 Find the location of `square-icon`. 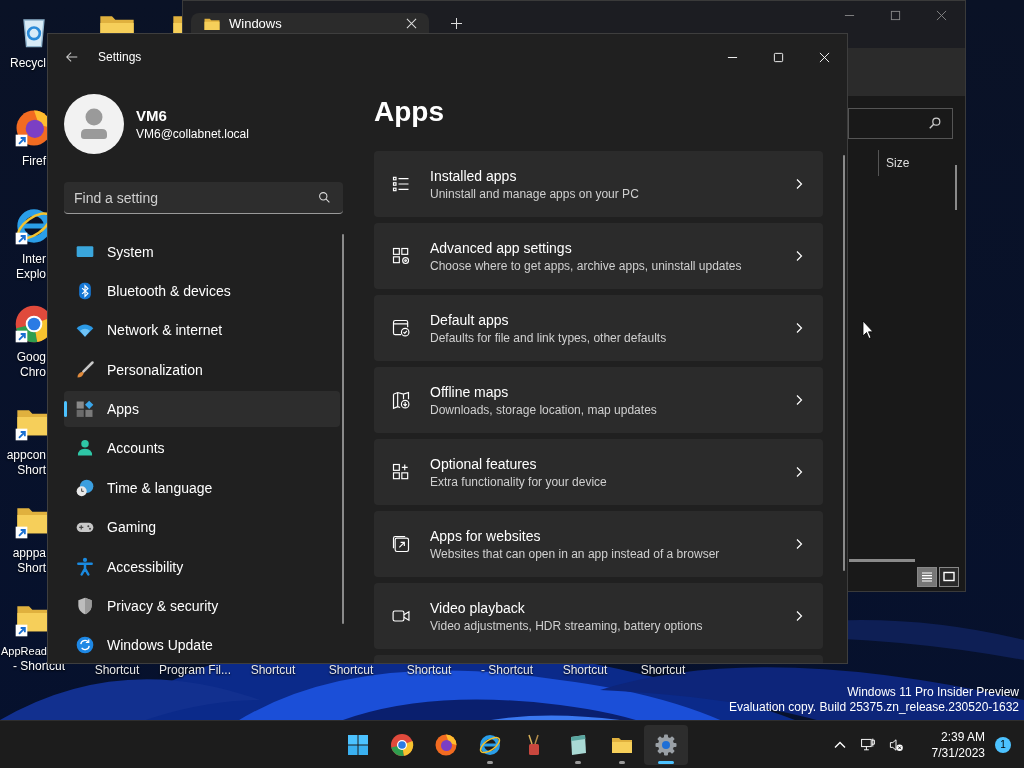

square-icon is located at coordinates (949, 577).